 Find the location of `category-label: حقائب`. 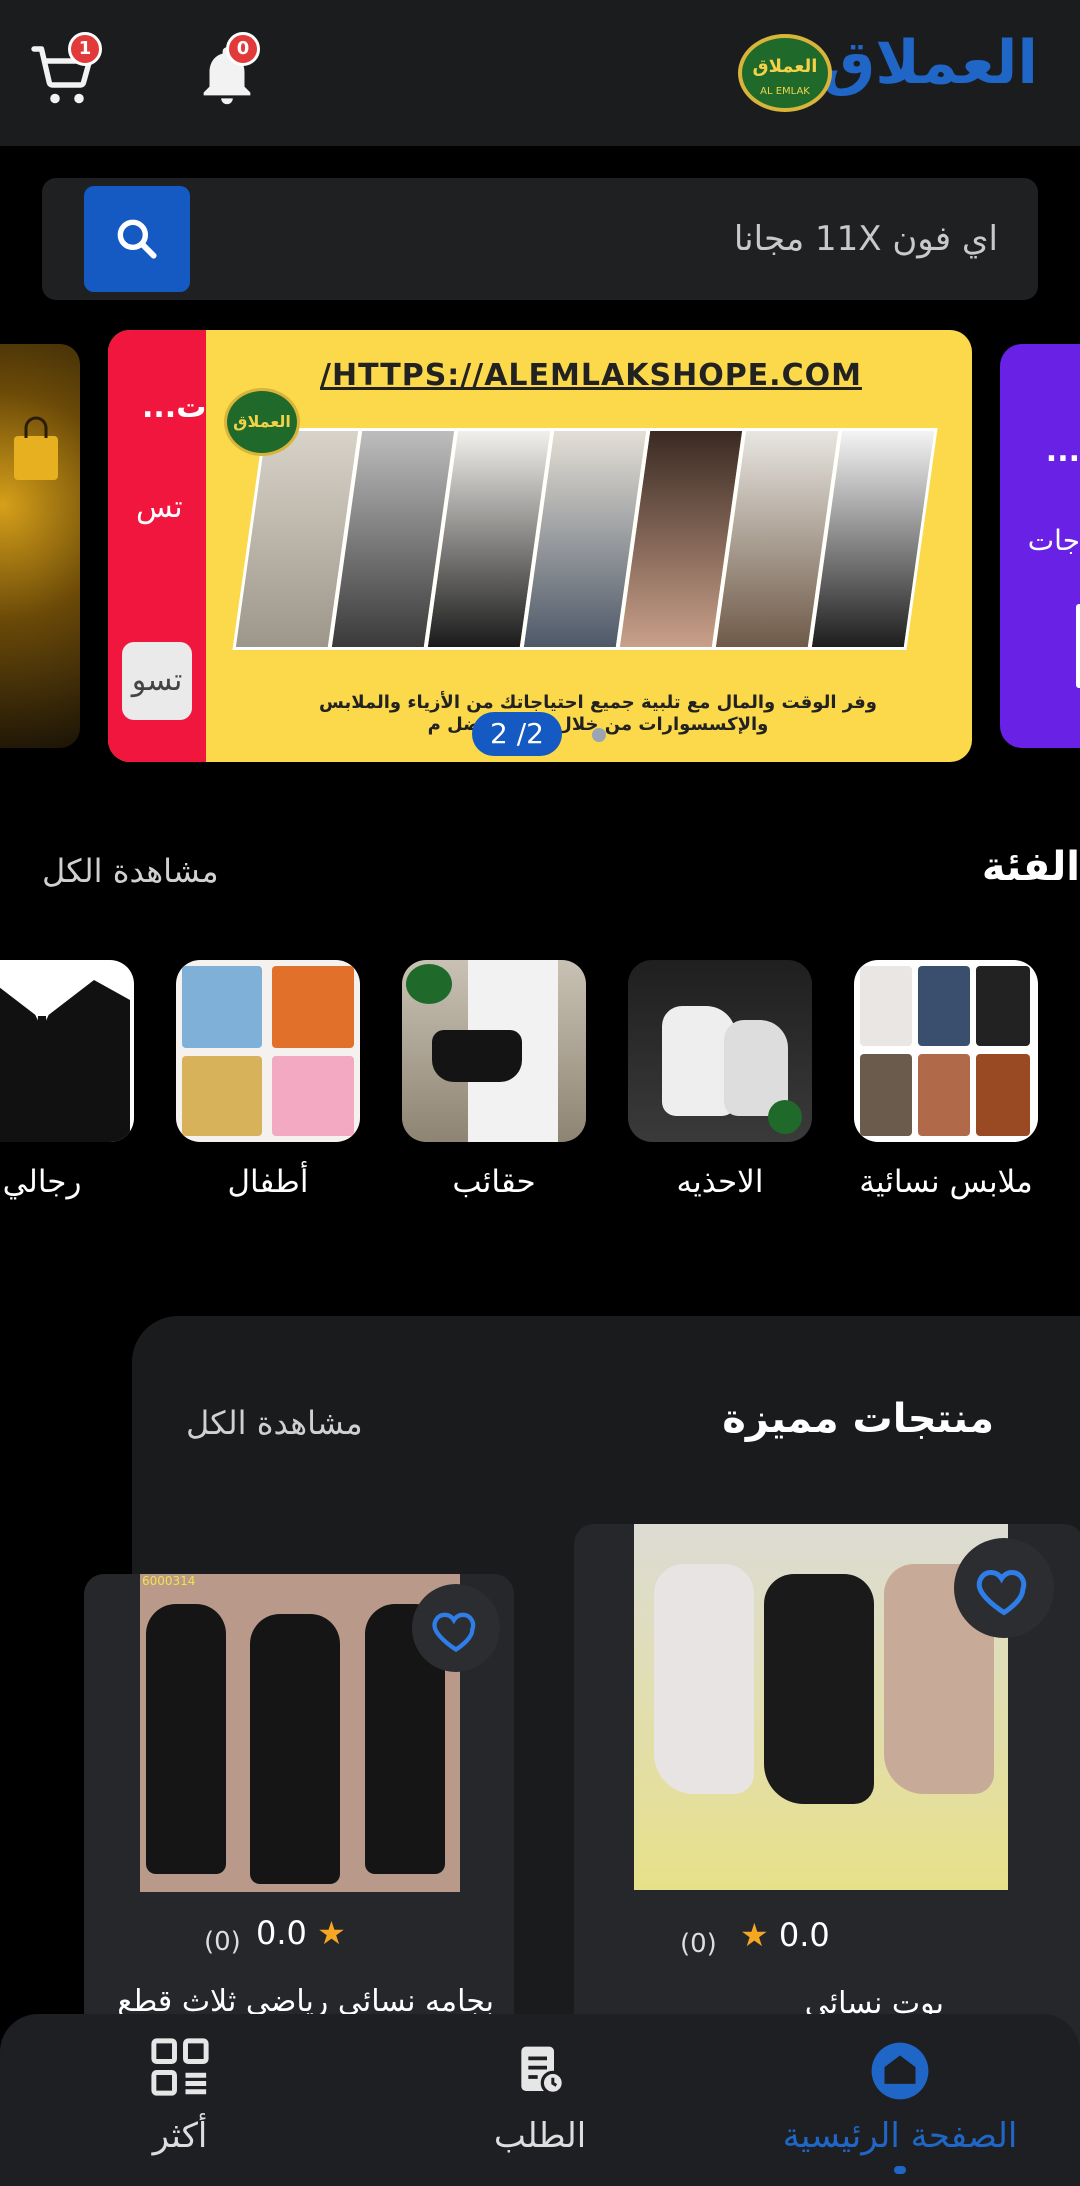

category-label: حقائب is located at coordinates (494, 1182).